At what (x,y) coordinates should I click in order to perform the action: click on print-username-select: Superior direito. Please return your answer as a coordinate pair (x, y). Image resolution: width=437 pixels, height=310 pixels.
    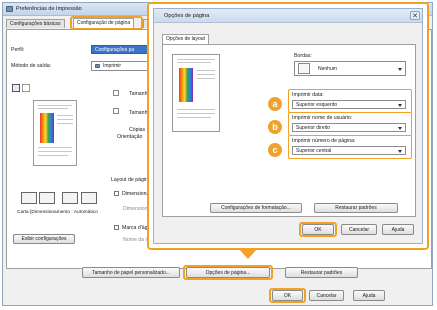
    Looking at the image, I should click on (349, 127).